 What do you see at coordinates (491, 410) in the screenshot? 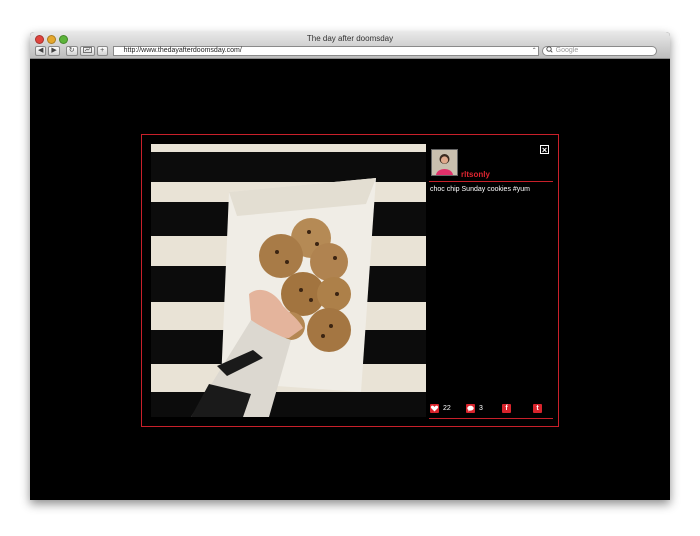
I see `post-actions: 22 3 f t` at bounding box center [491, 410].